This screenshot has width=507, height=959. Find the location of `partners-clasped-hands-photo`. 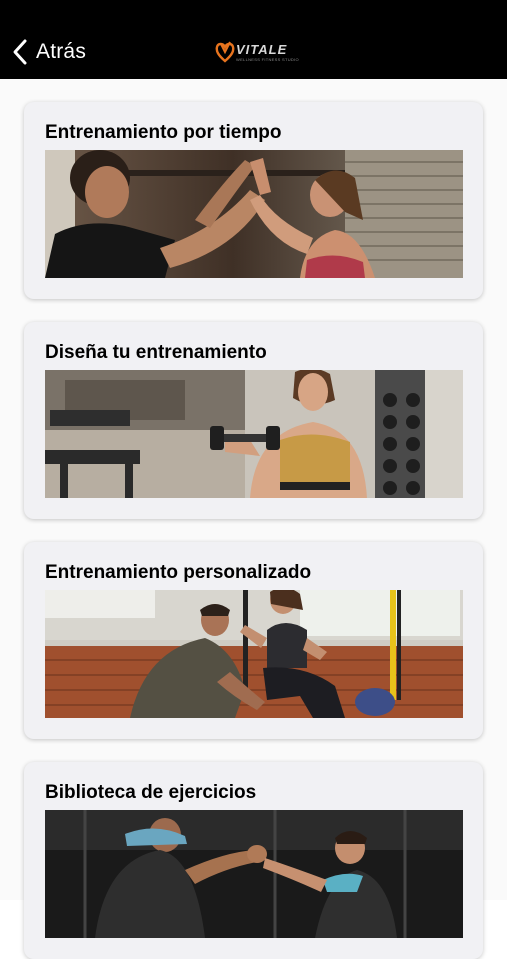

partners-clasped-hands-photo is located at coordinates (254, 874).